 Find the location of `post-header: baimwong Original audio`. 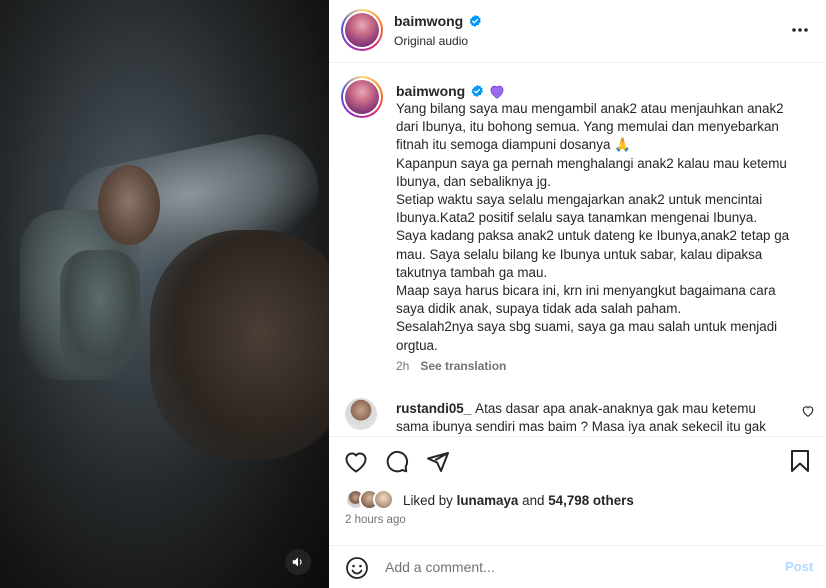

post-header: baimwong Original audio is located at coordinates (577, 31).